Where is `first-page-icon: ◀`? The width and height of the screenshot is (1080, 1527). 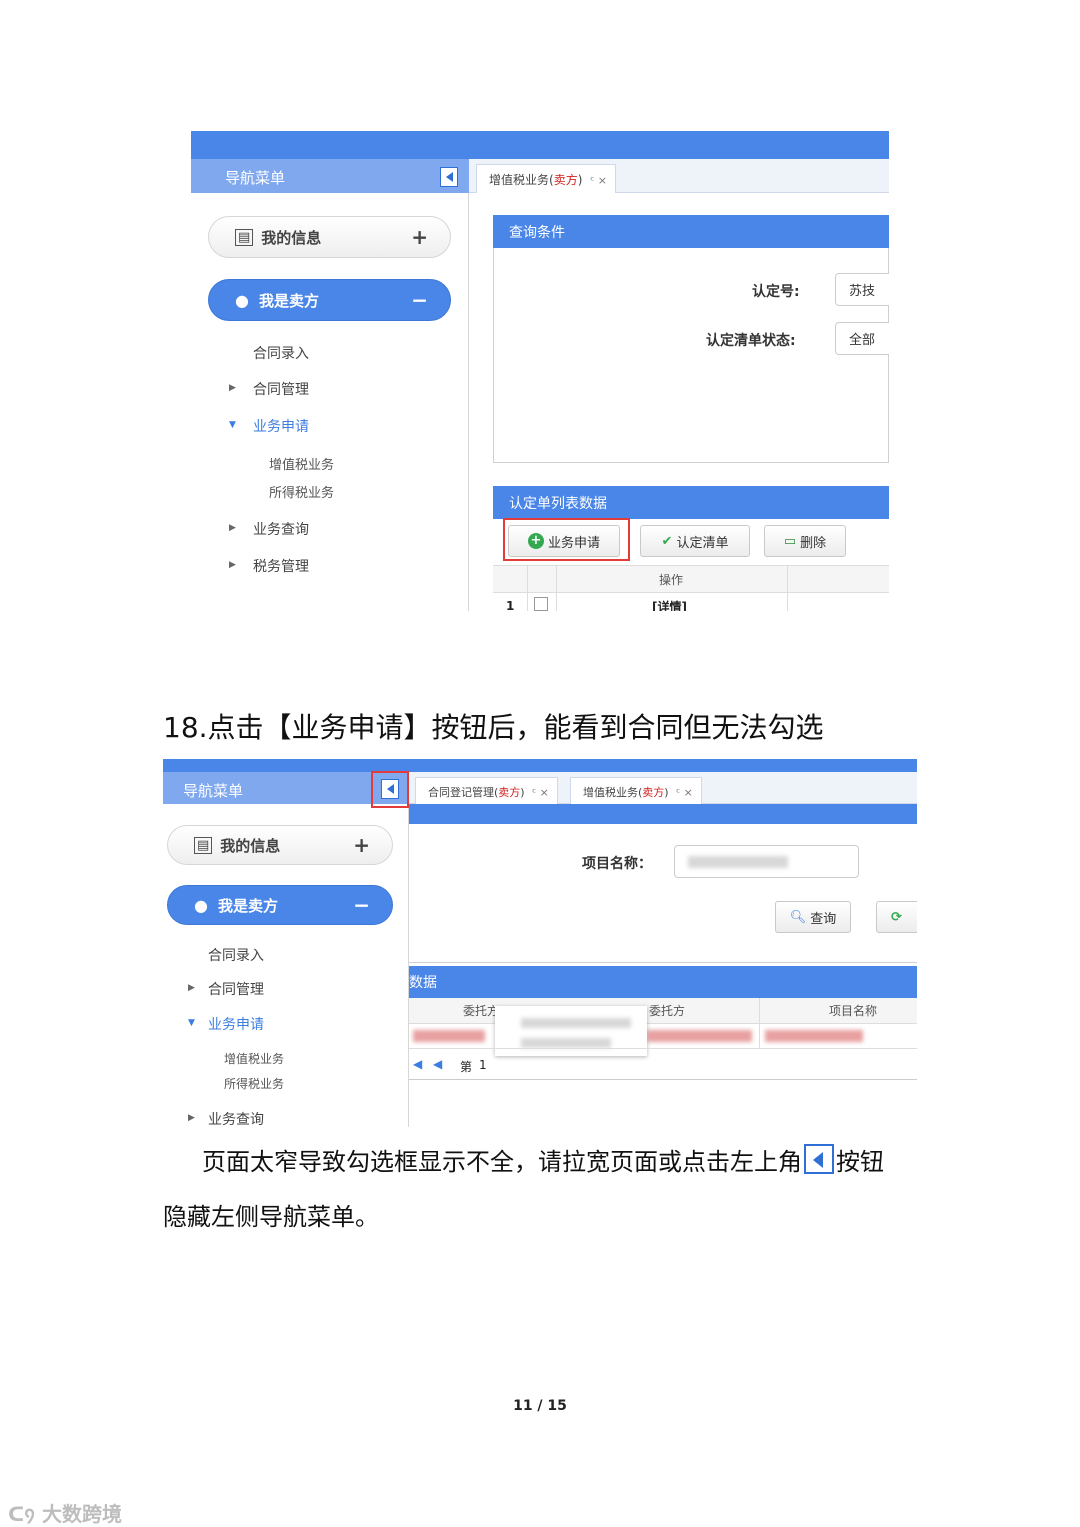
first-page-icon: ◀ is located at coordinates (417, 1064).